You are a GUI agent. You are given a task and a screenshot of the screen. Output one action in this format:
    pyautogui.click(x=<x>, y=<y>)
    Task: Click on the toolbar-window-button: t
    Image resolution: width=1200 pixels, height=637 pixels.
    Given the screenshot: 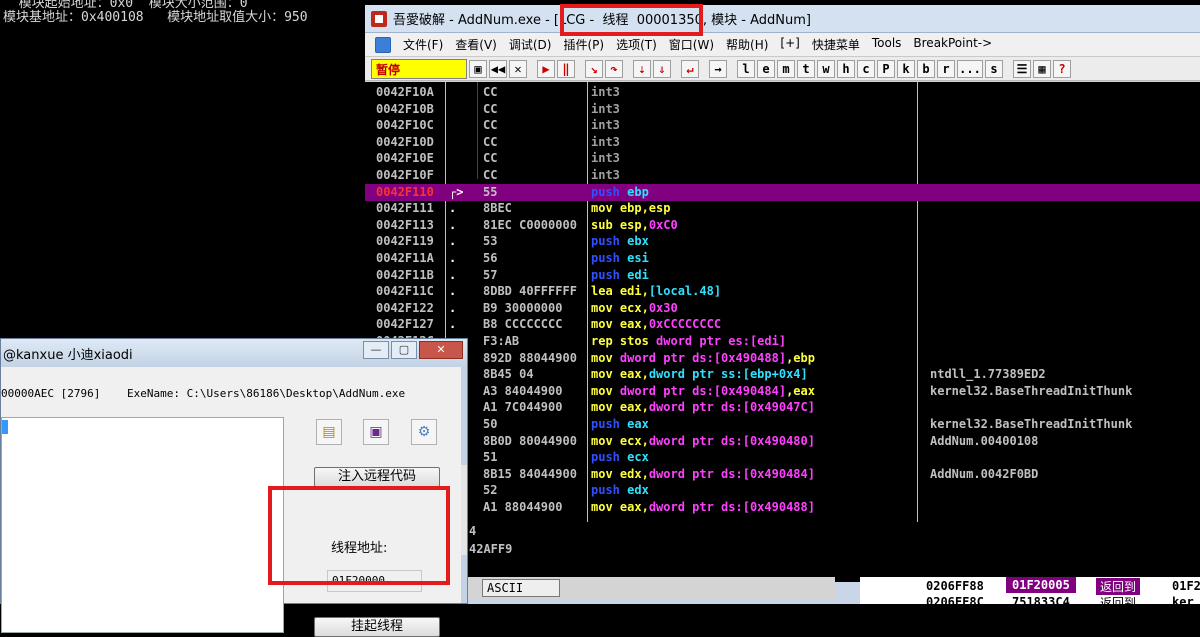 What is the action you would take?
    pyautogui.click(x=806, y=68)
    